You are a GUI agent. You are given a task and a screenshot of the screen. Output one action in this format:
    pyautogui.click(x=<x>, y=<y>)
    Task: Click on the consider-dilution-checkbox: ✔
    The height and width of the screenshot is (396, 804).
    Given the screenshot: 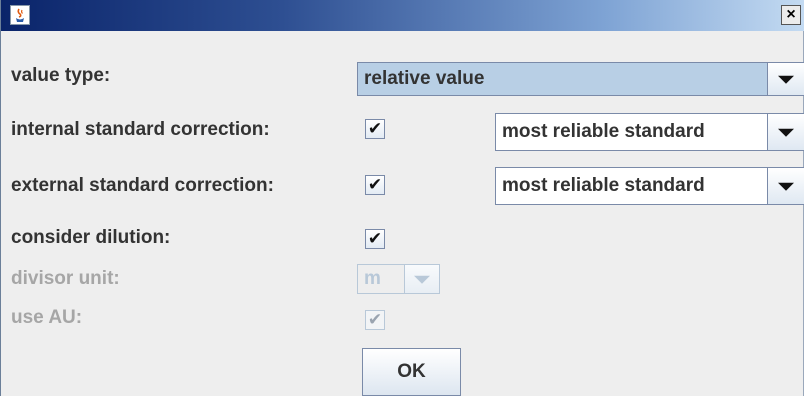 What is the action you would take?
    pyautogui.click(x=375, y=239)
    